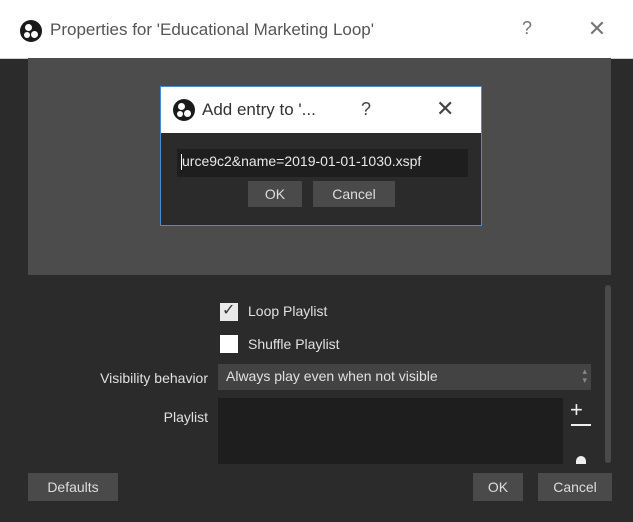  Describe the element at coordinates (584, 375) in the screenshot. I see `updown-arrow-icon: ▴ ▾` at that location.